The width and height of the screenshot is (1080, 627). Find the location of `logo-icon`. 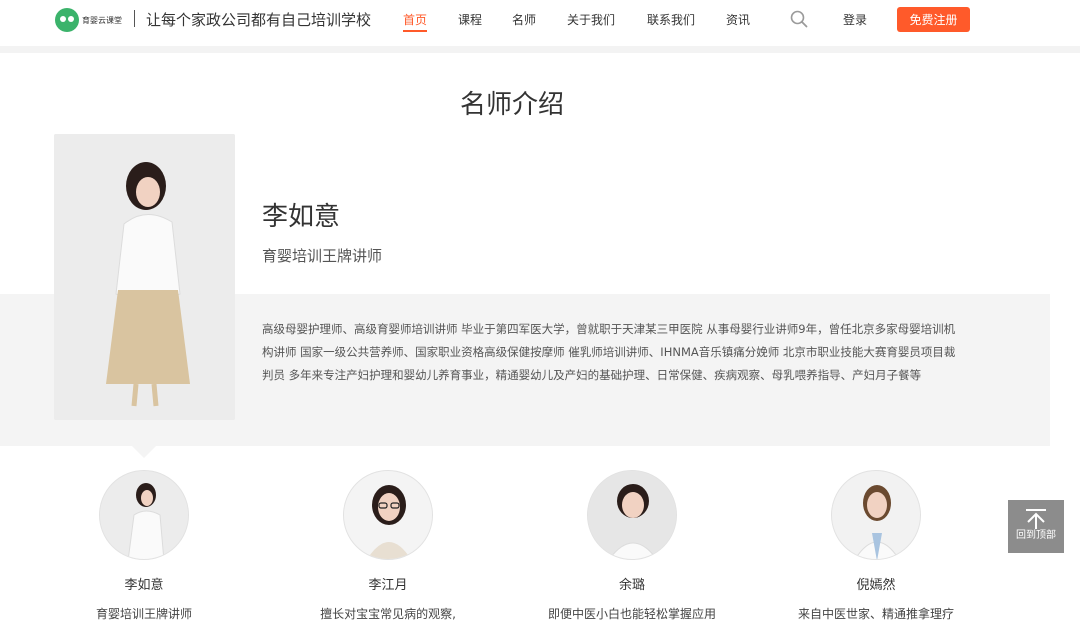

logo-icon is located at coordinates (67, 20).